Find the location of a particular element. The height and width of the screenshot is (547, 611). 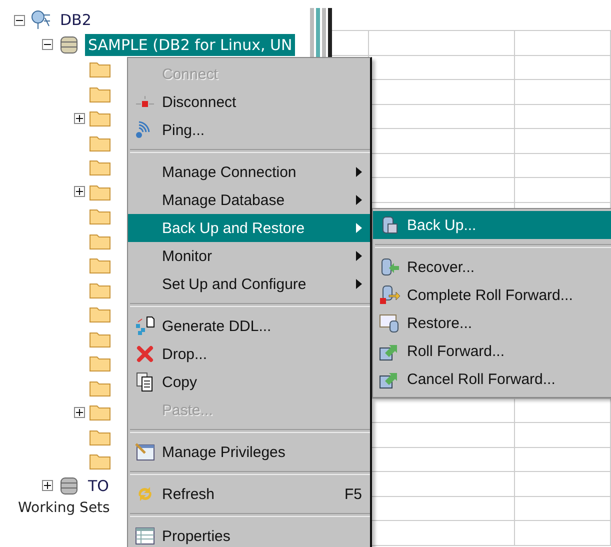

window-database-icon is located at coordinates (390, 323).